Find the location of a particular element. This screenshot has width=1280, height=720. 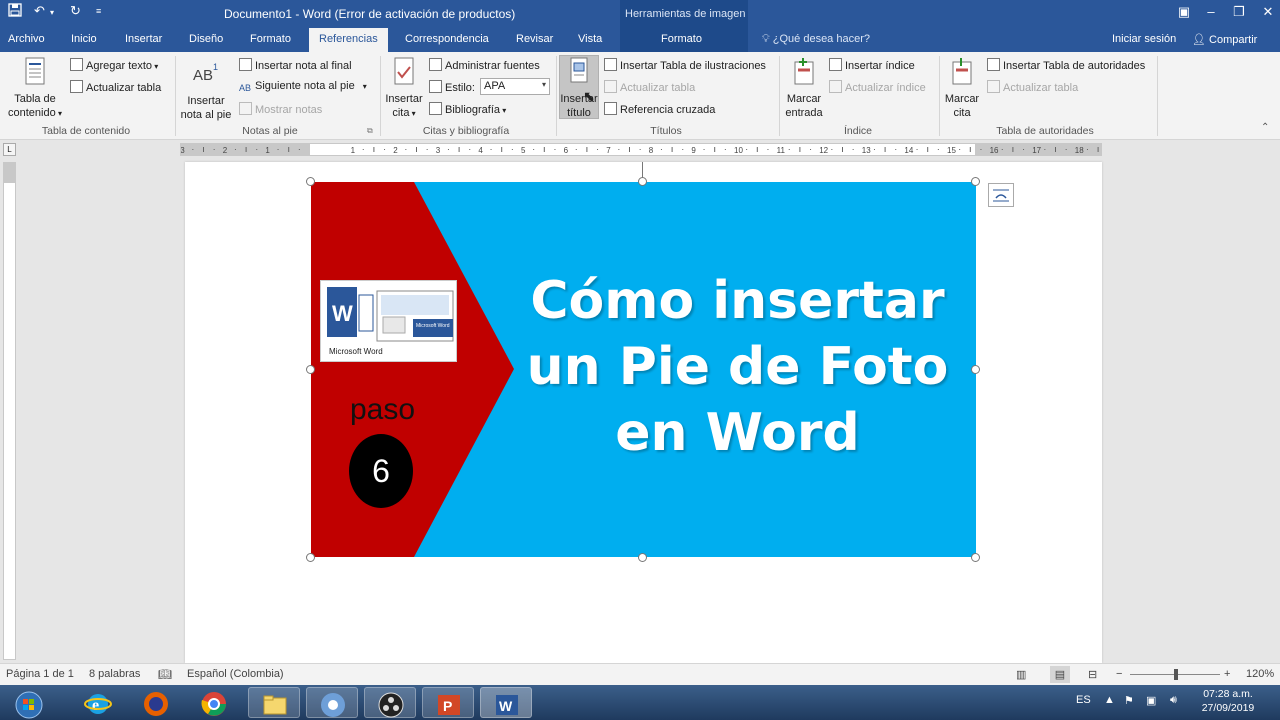

cross-reference-icon is located at coordinates (610, 108).